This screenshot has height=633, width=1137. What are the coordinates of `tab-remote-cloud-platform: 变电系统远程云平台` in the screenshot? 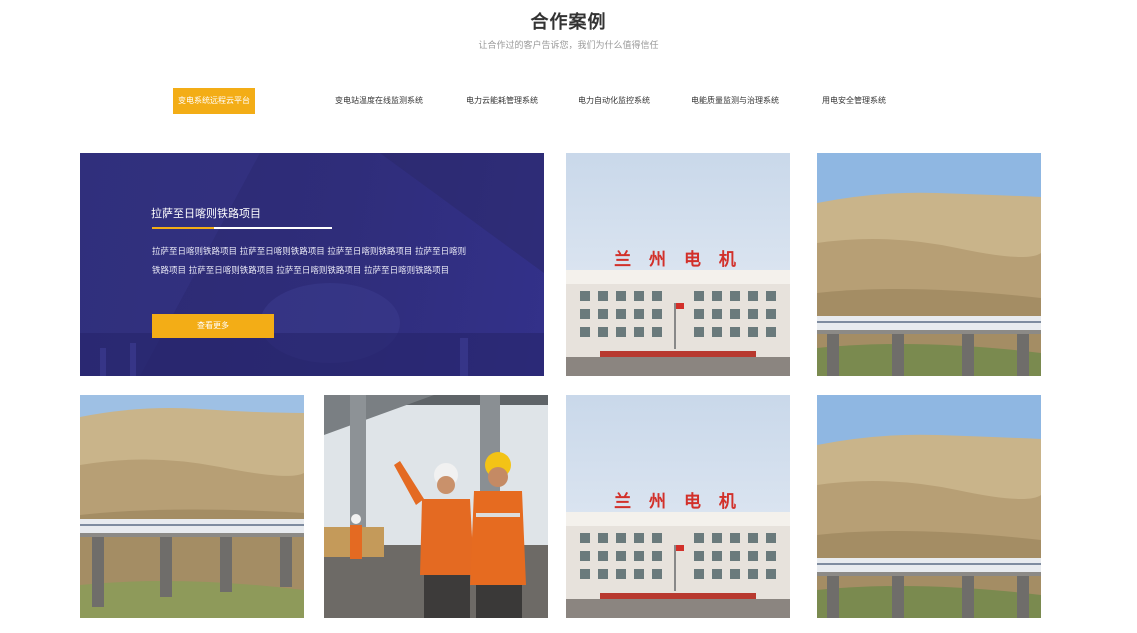 It's located at (214, 101).